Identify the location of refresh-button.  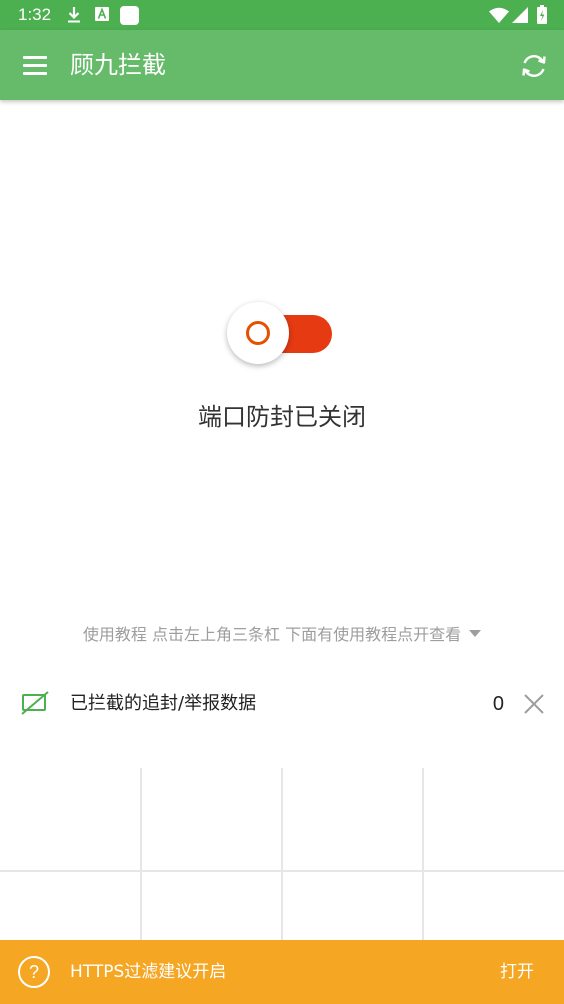
(534, 66).